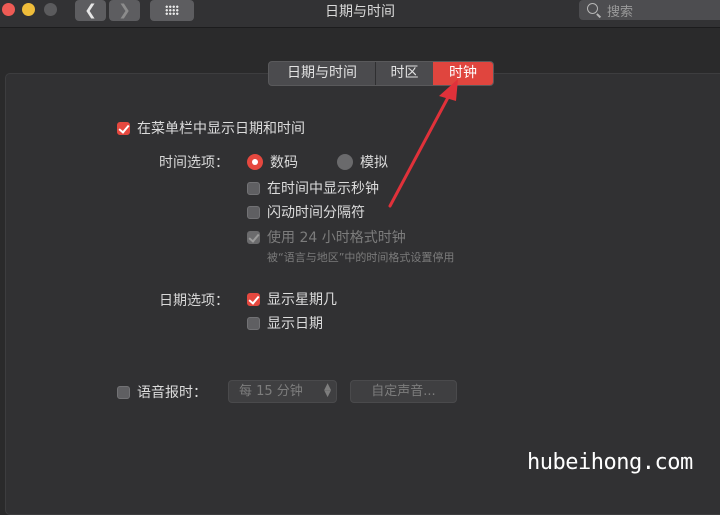 Image resolution: width=720 pixels, height=515 pixels. I want to click on annotation-arrow-shaft, so click(421, 148).